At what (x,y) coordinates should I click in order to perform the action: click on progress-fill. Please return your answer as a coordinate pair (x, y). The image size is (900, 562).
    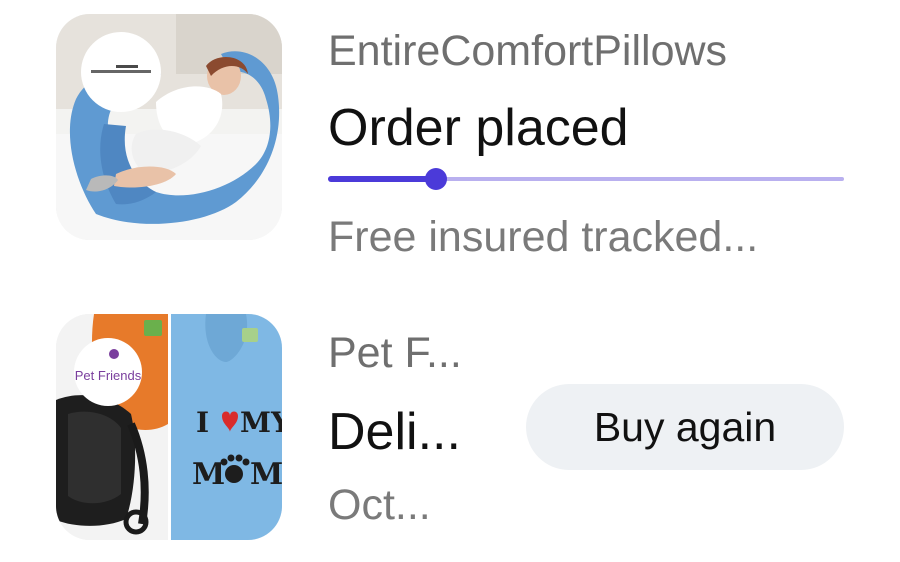
    Looking at the image, I should click on (382, 179).